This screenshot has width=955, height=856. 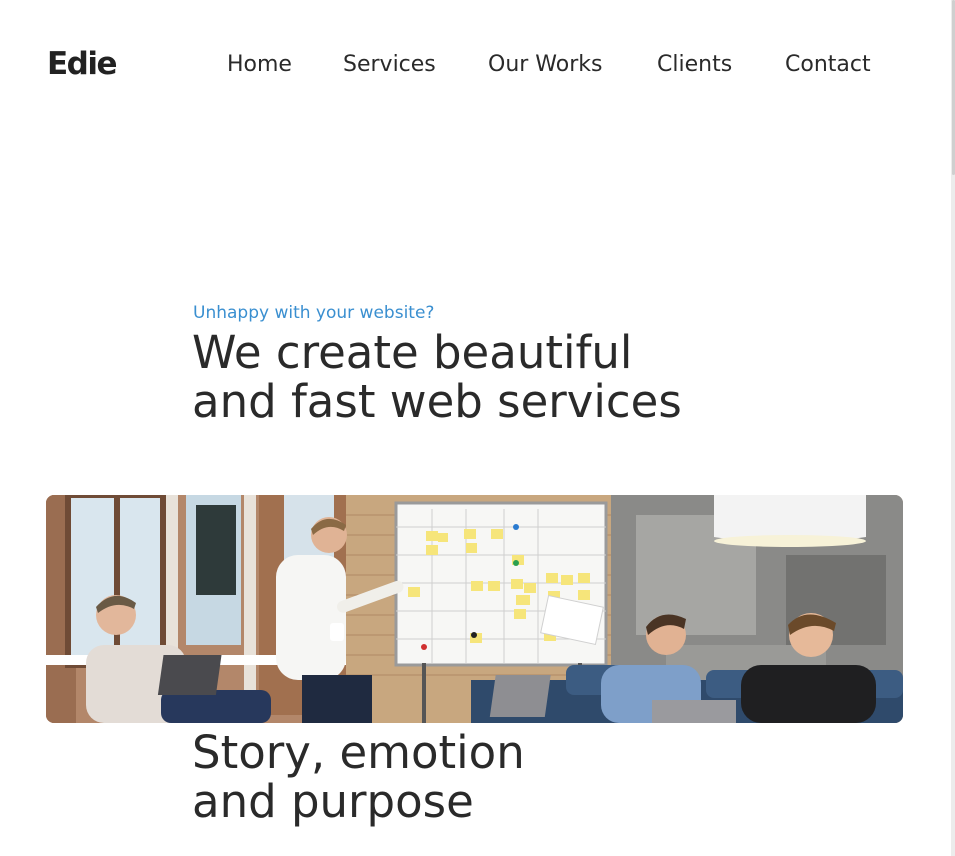 What do you see at coordinates (437, 401) in the screenshot?
I see `hero-title-line-2: and fast web services` at bounding box center [437, 401].